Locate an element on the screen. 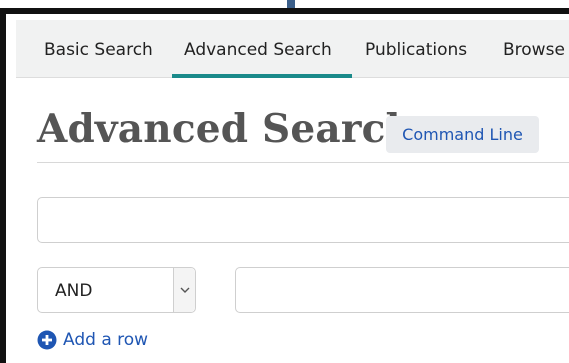  nav-tab-advanced-search: Advanced Search is located at coordinates (258, 49).